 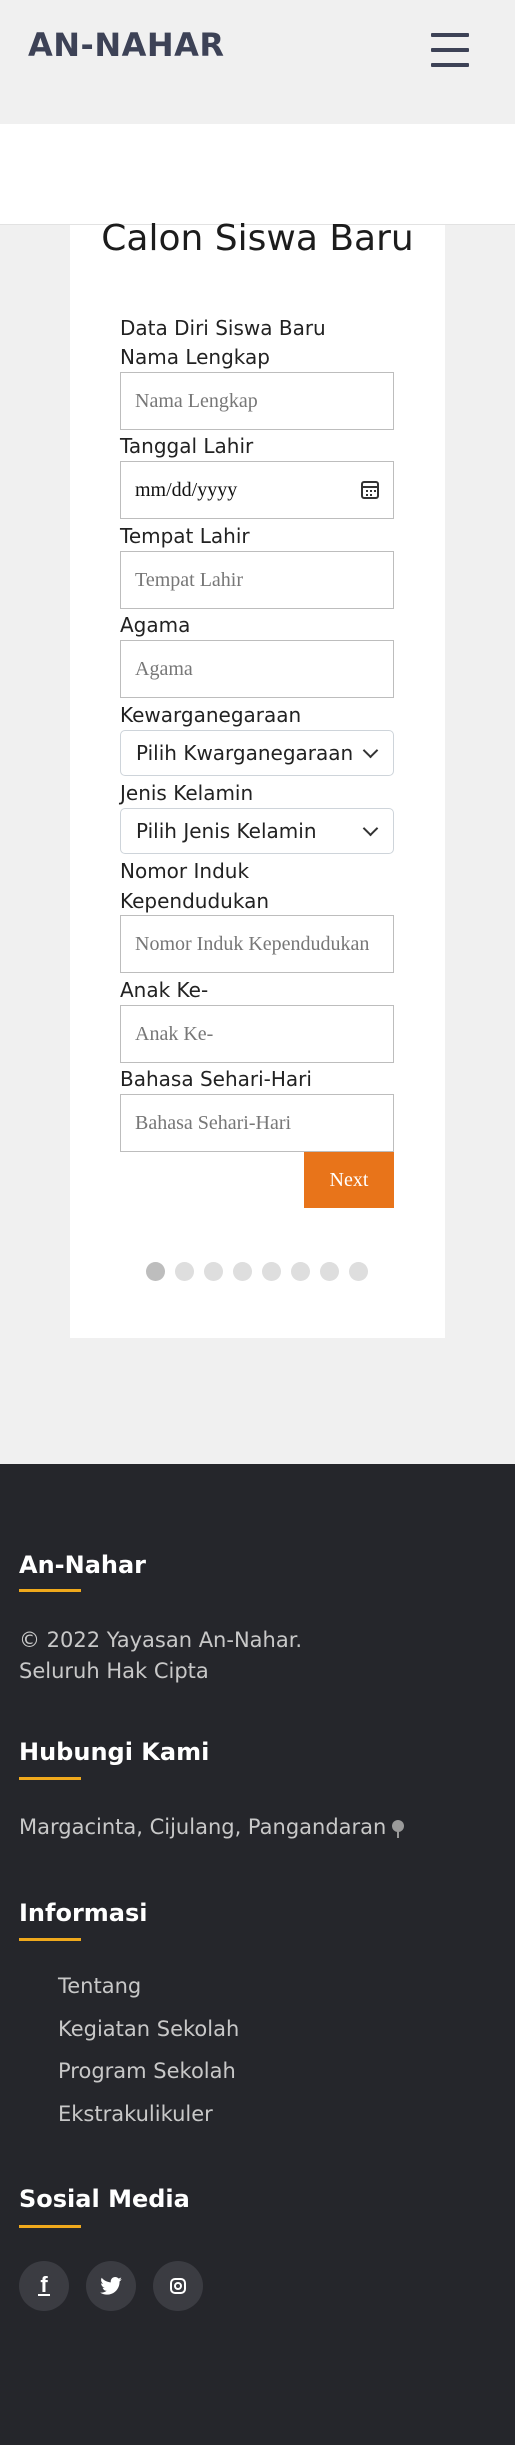 What do you see at coordinates (147, 2071) in the screenshot?
I see `info-link-program-sekolah: Program Sekolah` at bounding box center [147, 2071].